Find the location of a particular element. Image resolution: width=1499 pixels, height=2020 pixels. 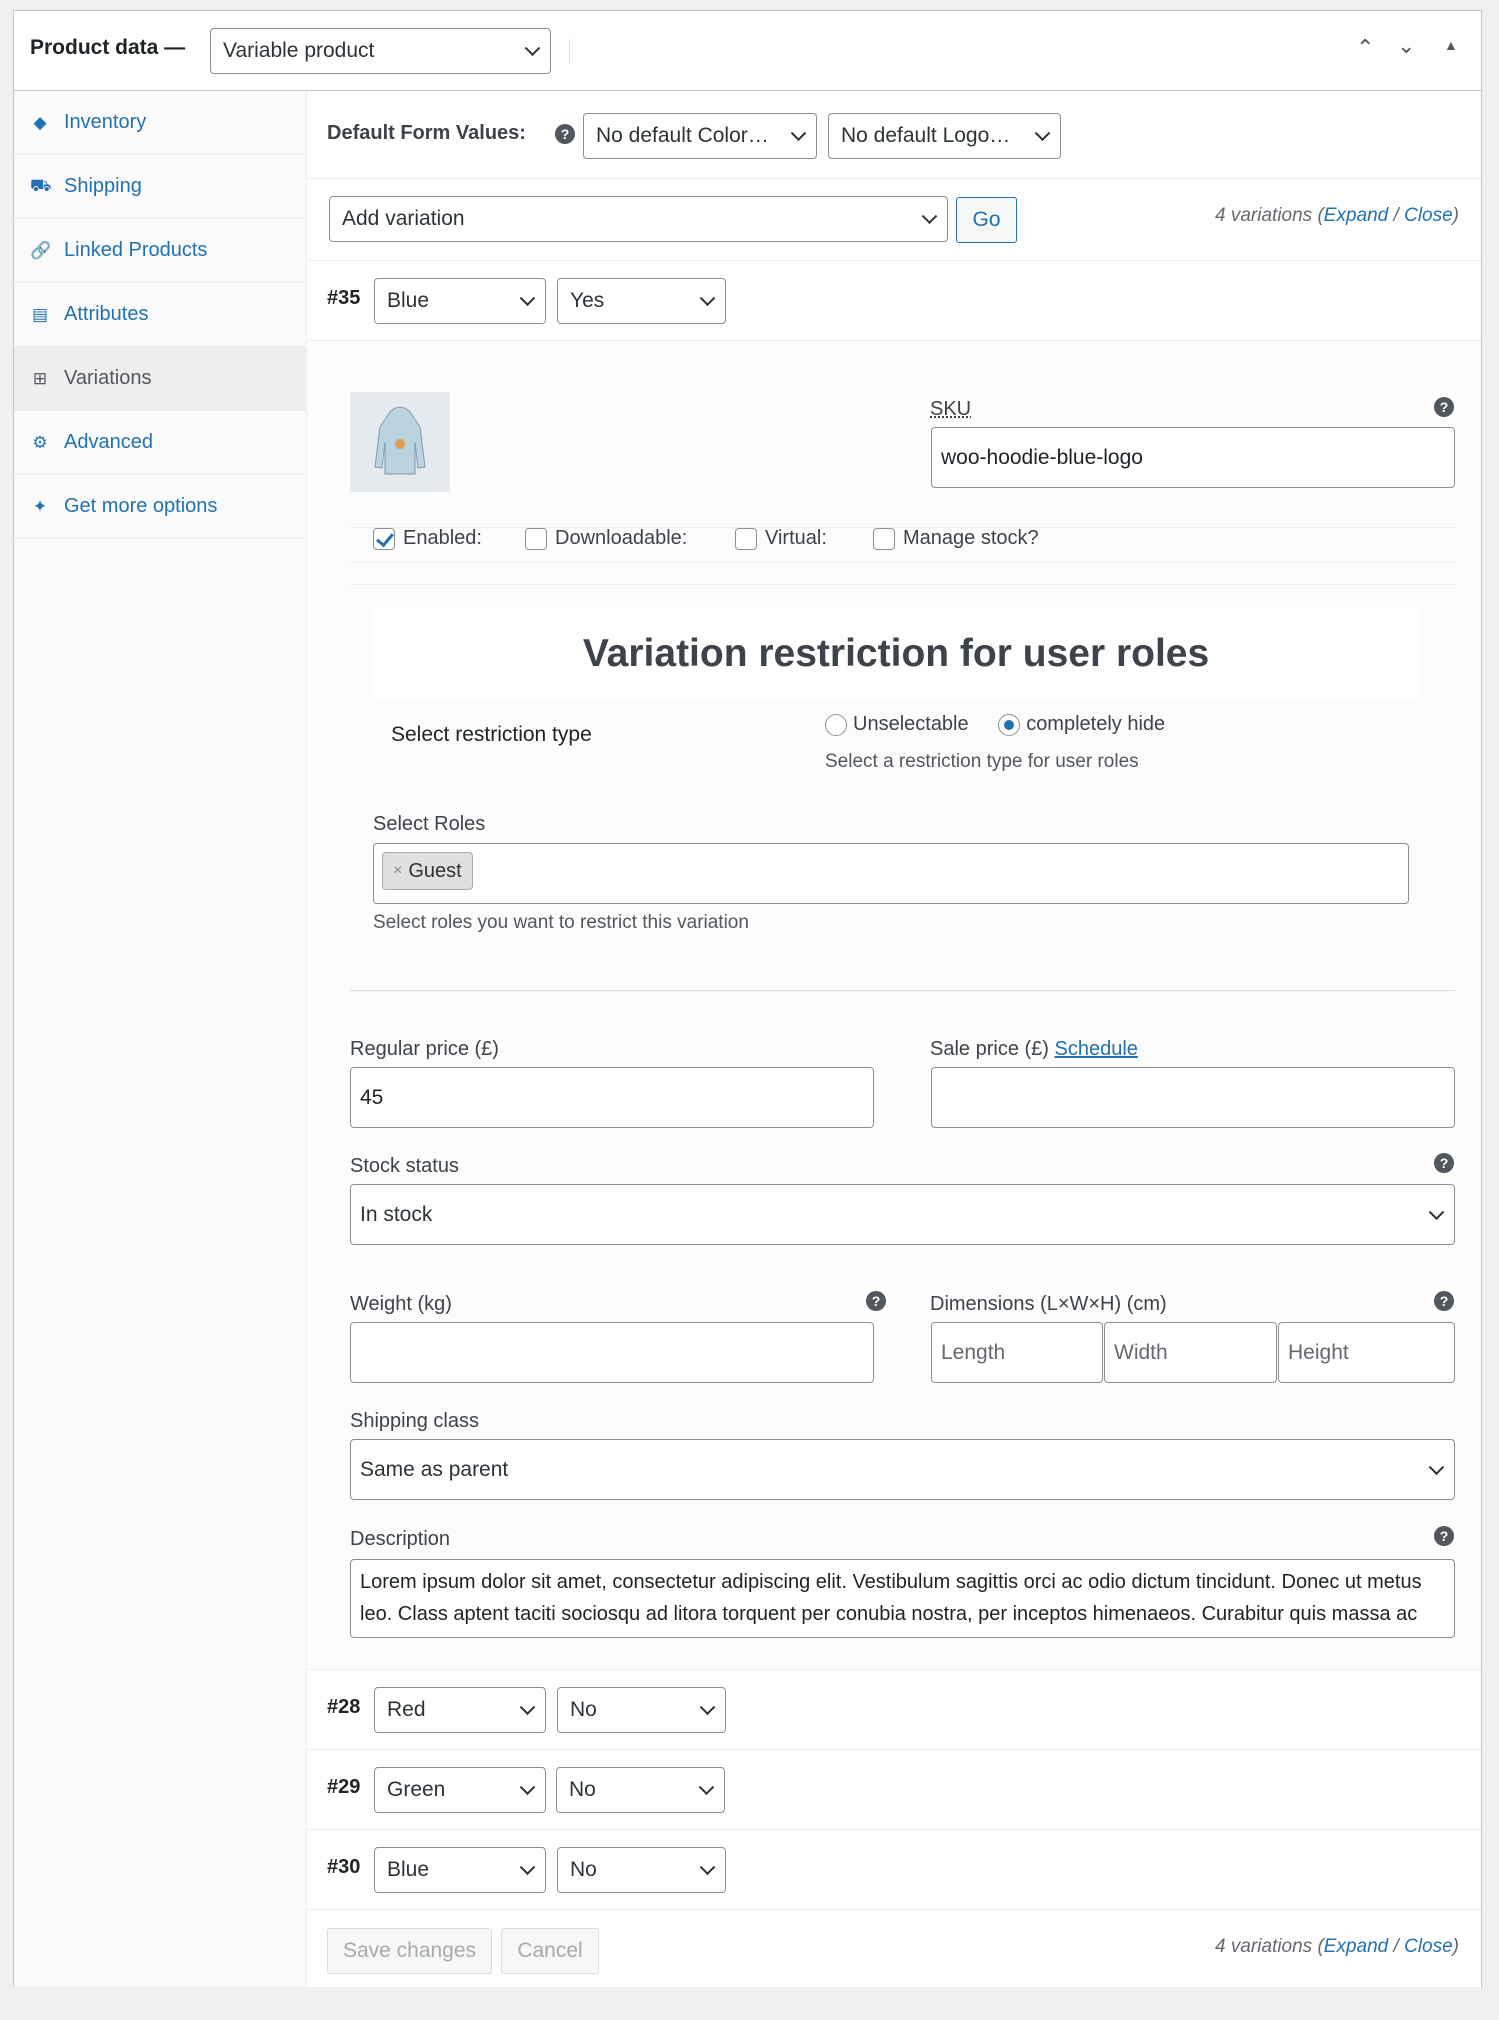

add-variation-select: Add variation is located at coordinates (638, 219).